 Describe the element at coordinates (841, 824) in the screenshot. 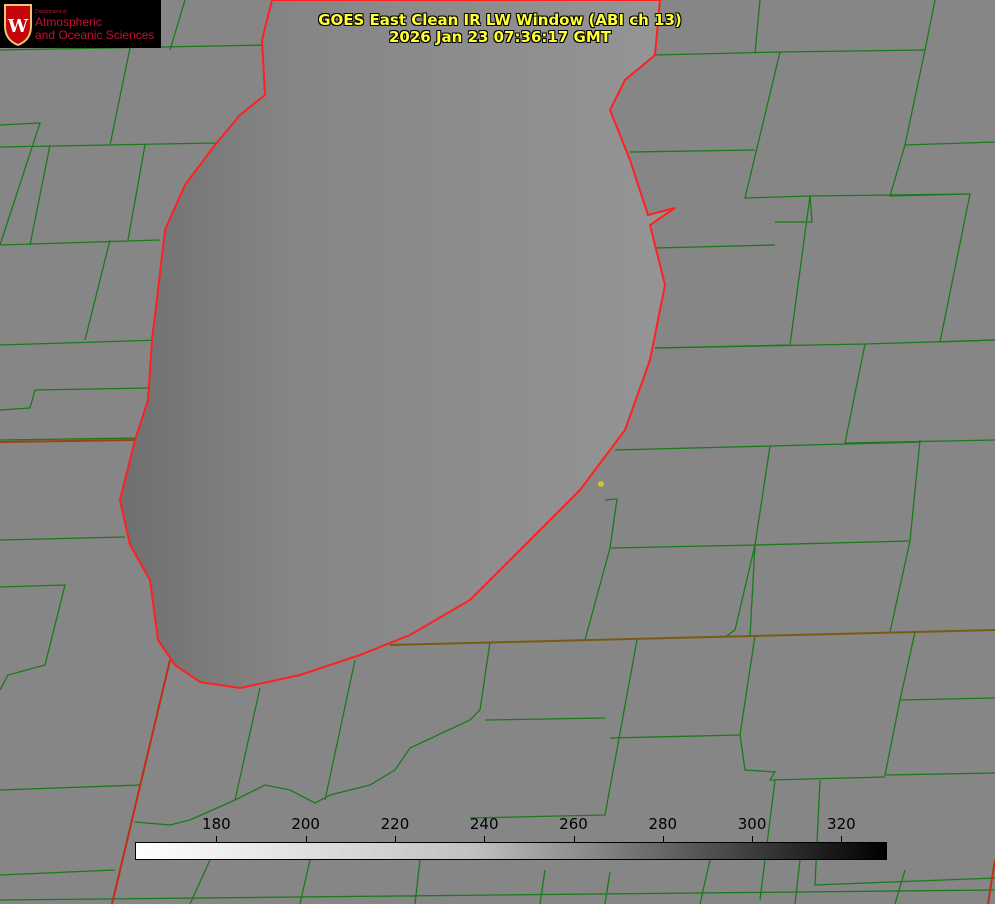

I see `colorbar-tick-label: 320` at that location.